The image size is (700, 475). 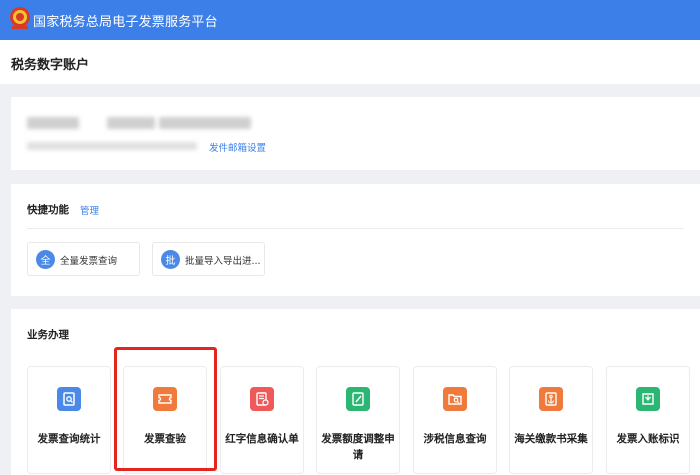 I want to click on tile-label: 涉税信息查询, so click(x=455, y=439).